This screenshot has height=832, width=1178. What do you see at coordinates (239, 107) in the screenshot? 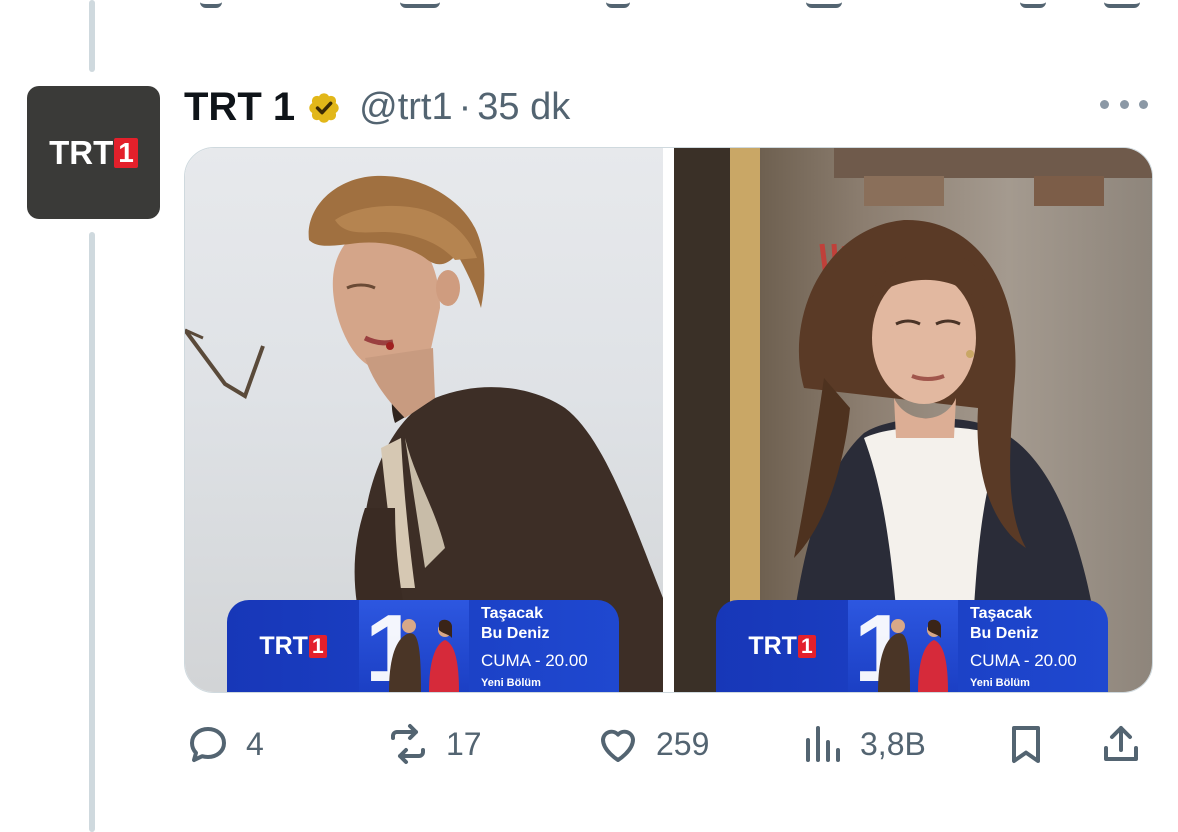
I see `author-name: TRT 1` at bounding box center [239, 107].